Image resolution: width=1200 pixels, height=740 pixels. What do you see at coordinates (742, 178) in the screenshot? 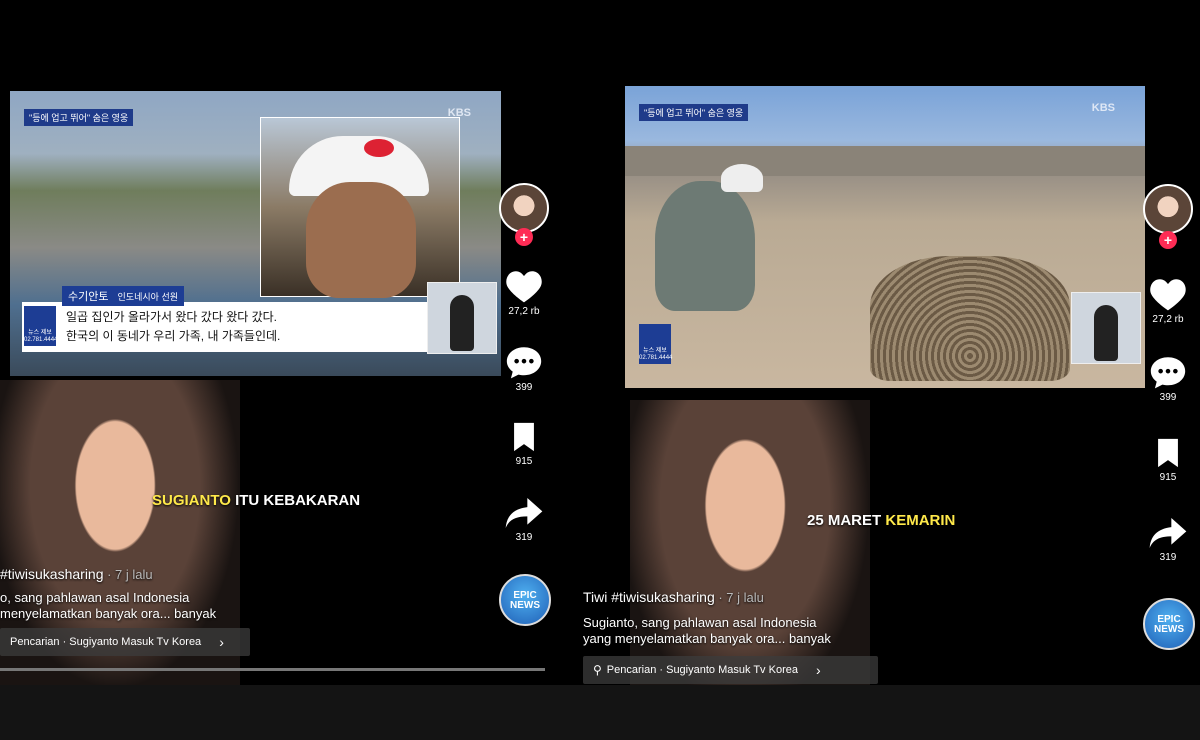
I see `fisherman-cap` at bounding box center [742, 178].